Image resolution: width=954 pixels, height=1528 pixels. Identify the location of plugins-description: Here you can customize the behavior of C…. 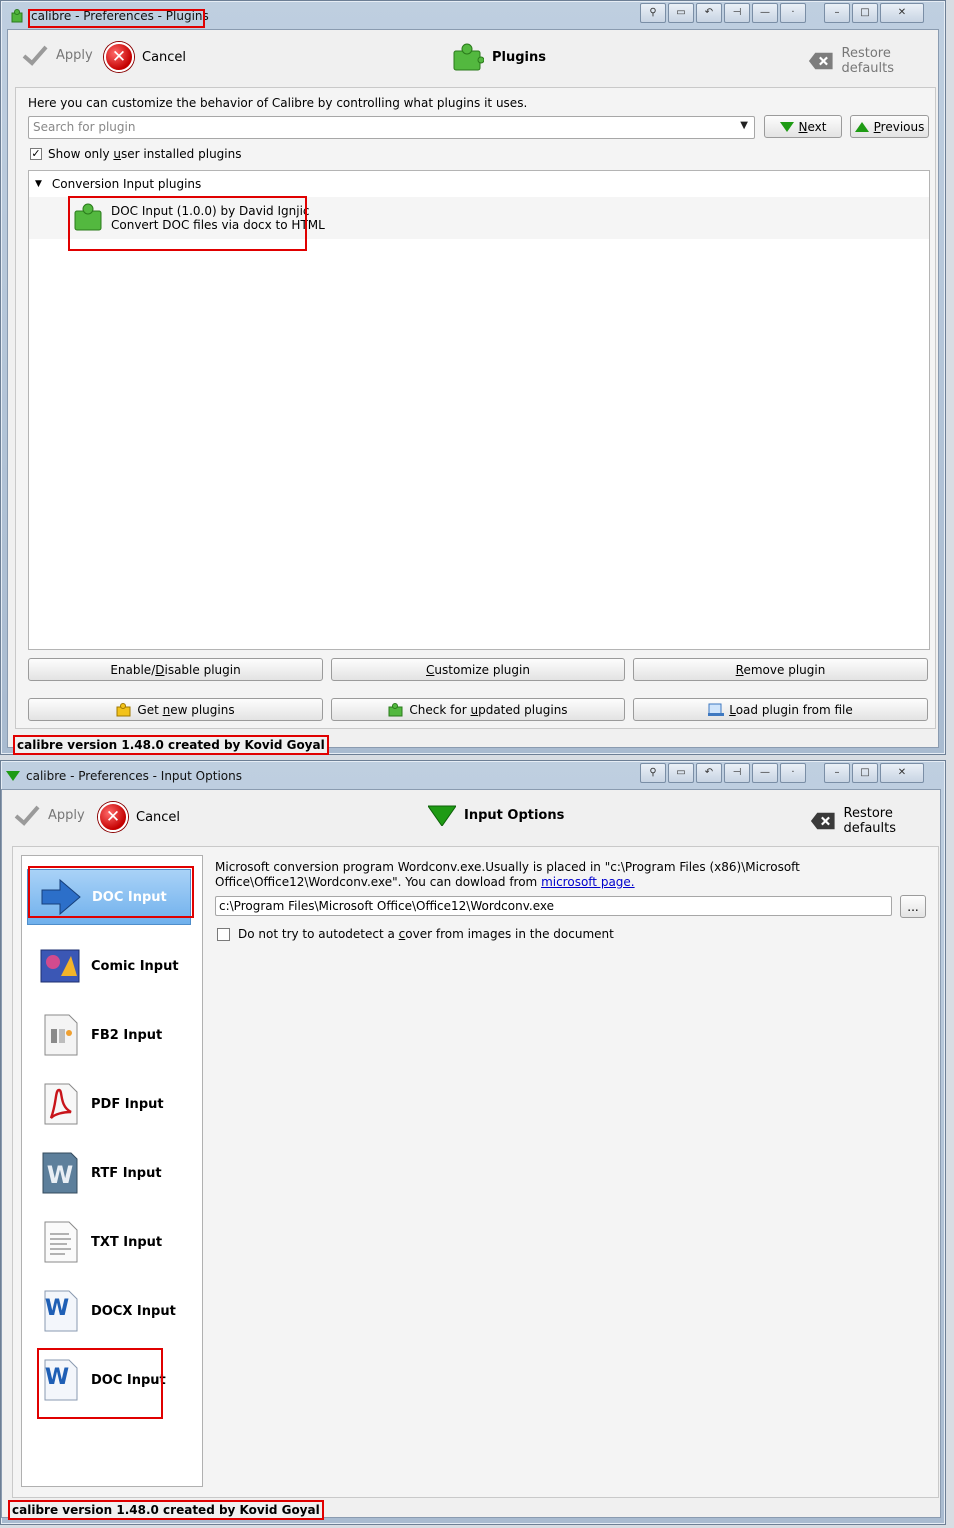
(278, 103).